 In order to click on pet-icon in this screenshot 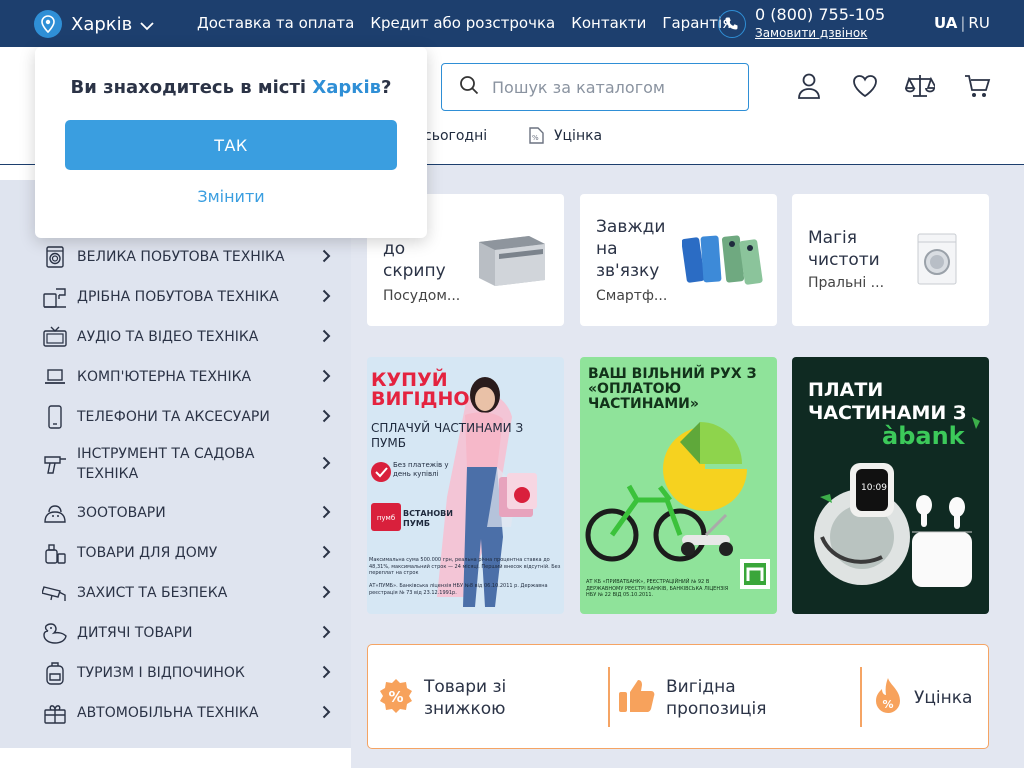, I will do `click(55, 513)`.